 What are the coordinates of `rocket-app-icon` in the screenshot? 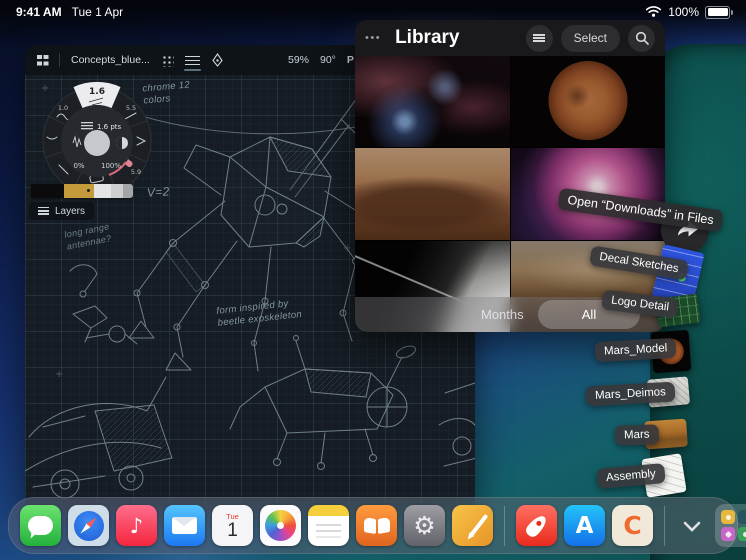 It's located at (536, 525).